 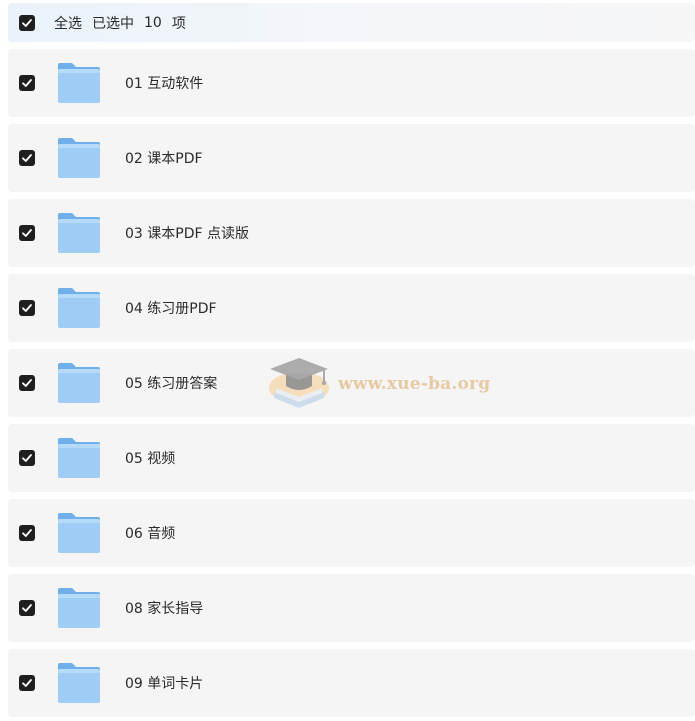 What do you see at coordinates (187, 234) in the screenshot?
I see `folder-name: 03 课本PDF 点读版` at bounding box center [187, 234].